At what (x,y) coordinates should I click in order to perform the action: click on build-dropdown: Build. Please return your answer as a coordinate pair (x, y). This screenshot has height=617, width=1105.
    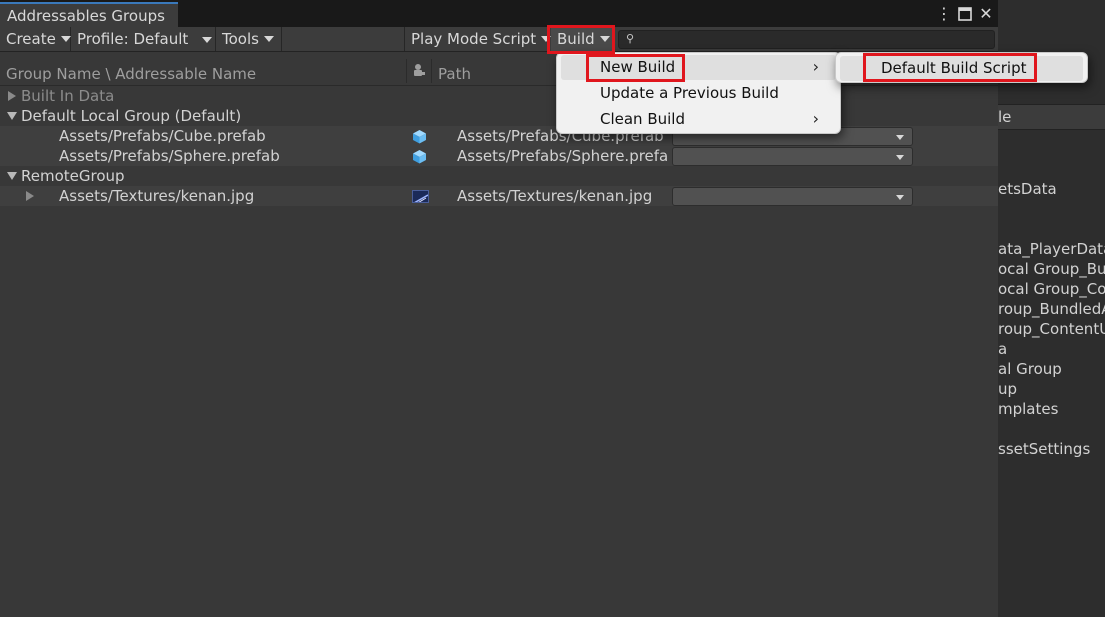
    Looking at the image, I should click on (582, 39).